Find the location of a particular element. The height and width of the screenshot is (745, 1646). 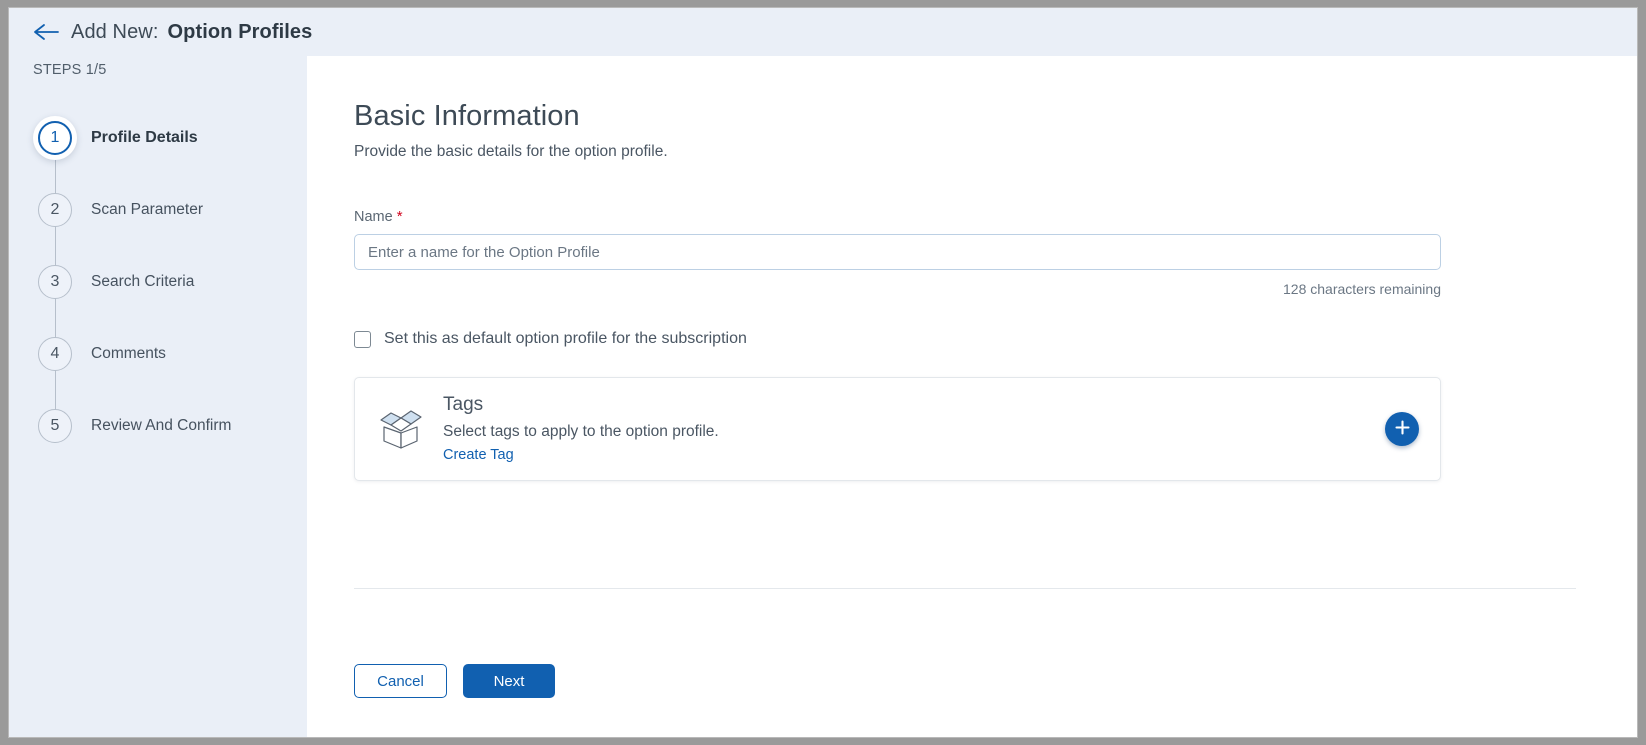

step-number-2: 2 is located at coordinates (55, 210).